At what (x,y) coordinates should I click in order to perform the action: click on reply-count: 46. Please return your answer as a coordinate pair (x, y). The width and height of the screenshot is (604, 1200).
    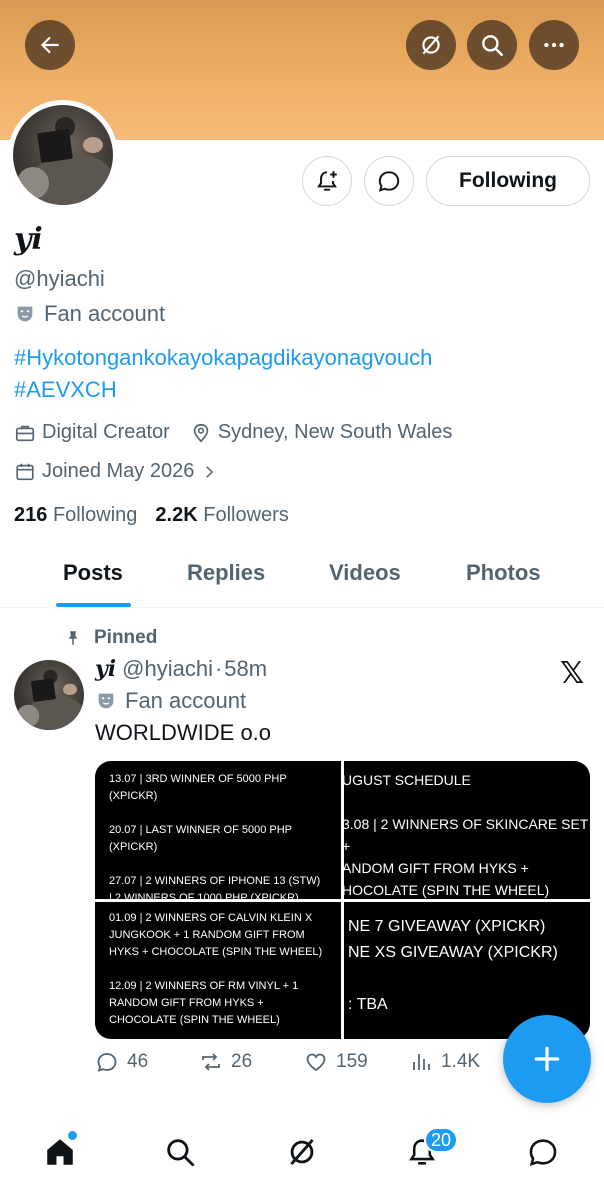
    Looking at the image, I should click on (138, 1061).